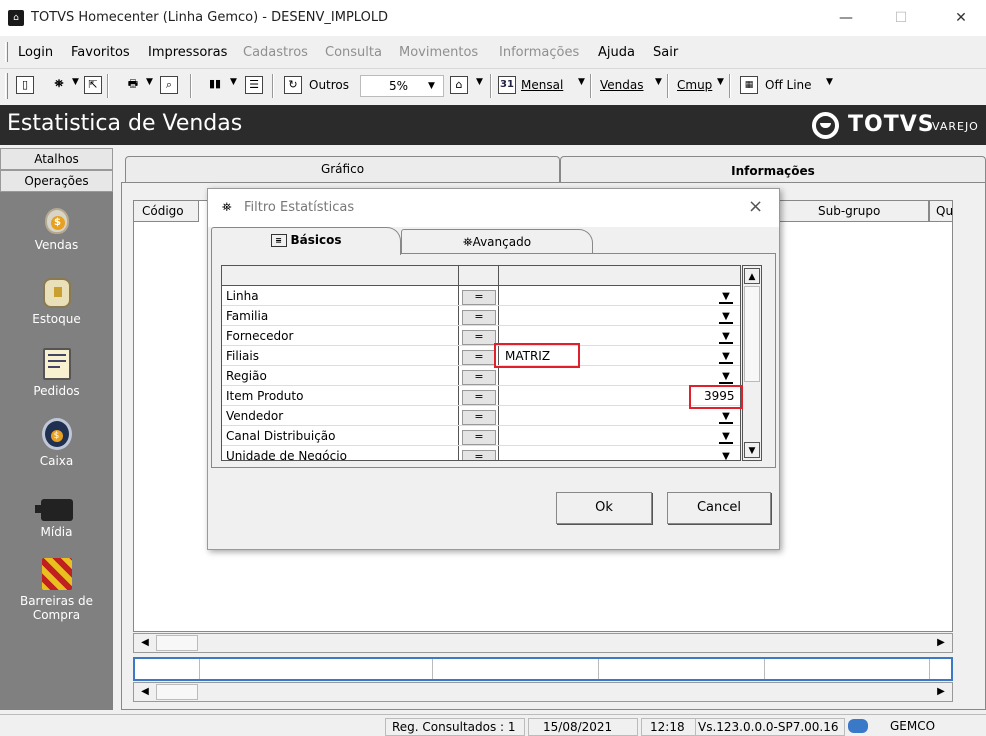 The width and height of the screenshot is (986, 736). I want to click on outros-button: Outros, so click(329, 86).